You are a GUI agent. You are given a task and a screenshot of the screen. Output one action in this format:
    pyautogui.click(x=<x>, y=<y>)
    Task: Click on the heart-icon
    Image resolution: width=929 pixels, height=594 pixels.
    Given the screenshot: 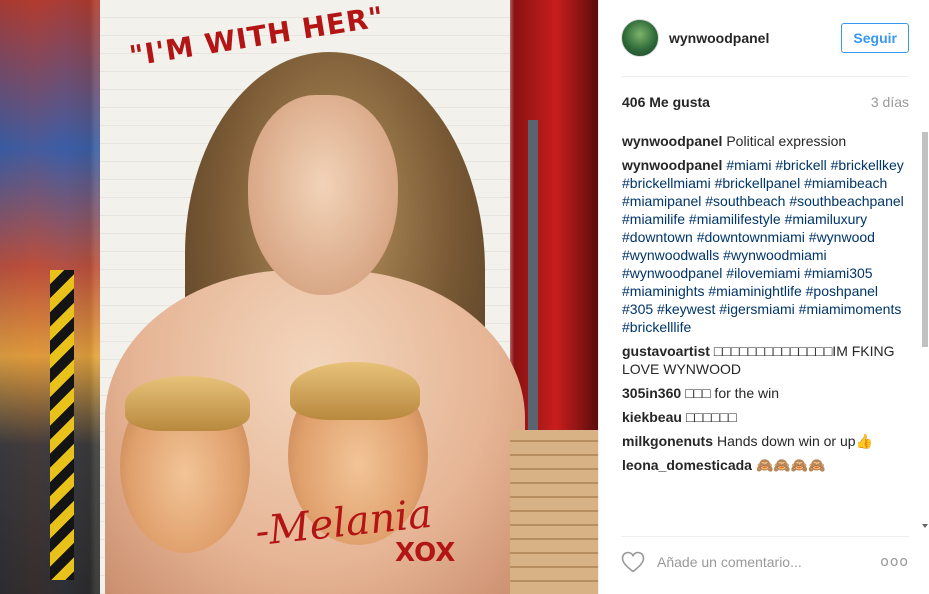 What is the action you would take?
    pyautogui.click(x=633, y=562)
    